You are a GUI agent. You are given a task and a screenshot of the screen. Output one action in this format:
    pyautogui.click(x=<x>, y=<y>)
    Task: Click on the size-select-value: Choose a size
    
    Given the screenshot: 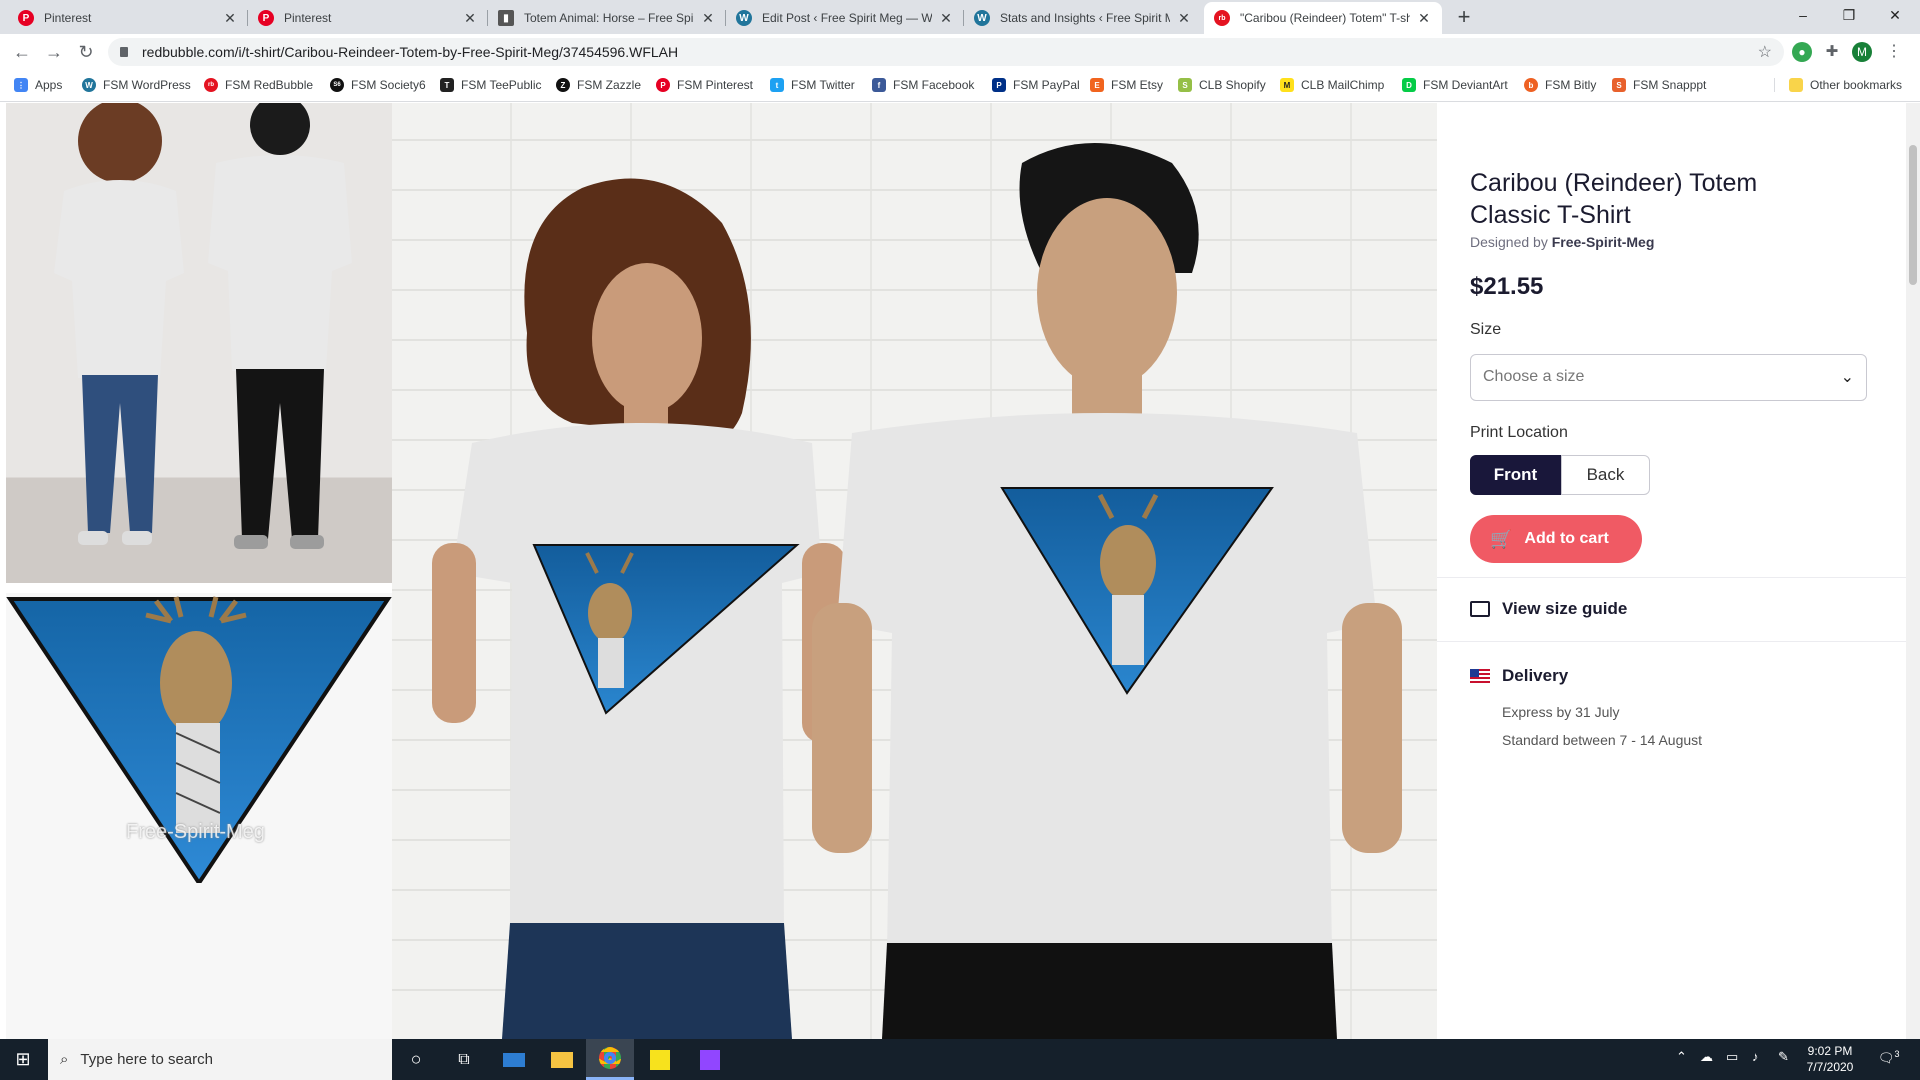 What is the action you would take?
    pyautogui.click(x=1534, y=376)
    